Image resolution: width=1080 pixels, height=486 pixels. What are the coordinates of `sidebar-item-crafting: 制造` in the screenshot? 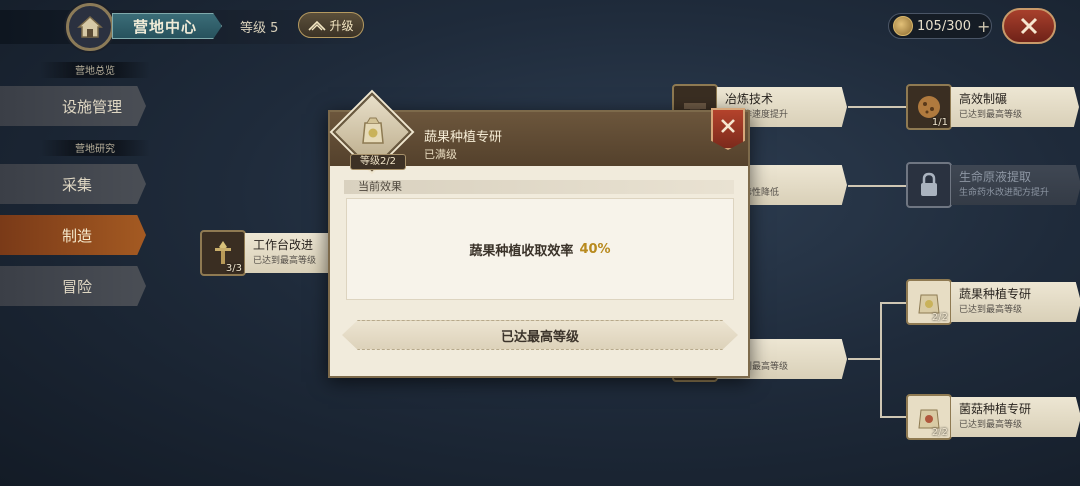 It's located at (73, 235).